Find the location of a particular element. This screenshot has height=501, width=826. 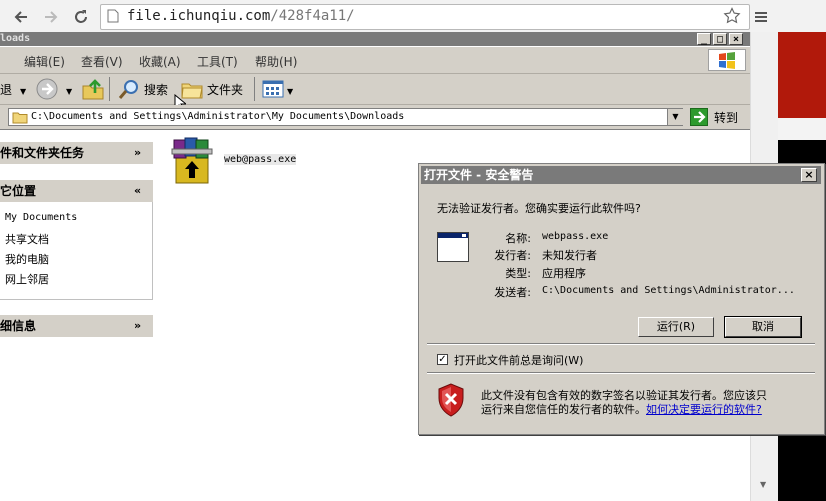

folder-icon is located at coordinates (20, 117).